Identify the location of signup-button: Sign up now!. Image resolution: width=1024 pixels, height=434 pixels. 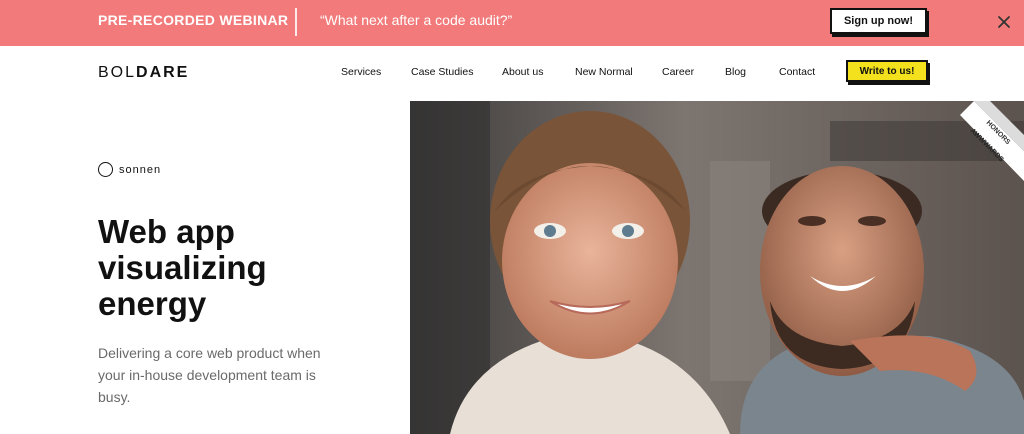
(878, 21).